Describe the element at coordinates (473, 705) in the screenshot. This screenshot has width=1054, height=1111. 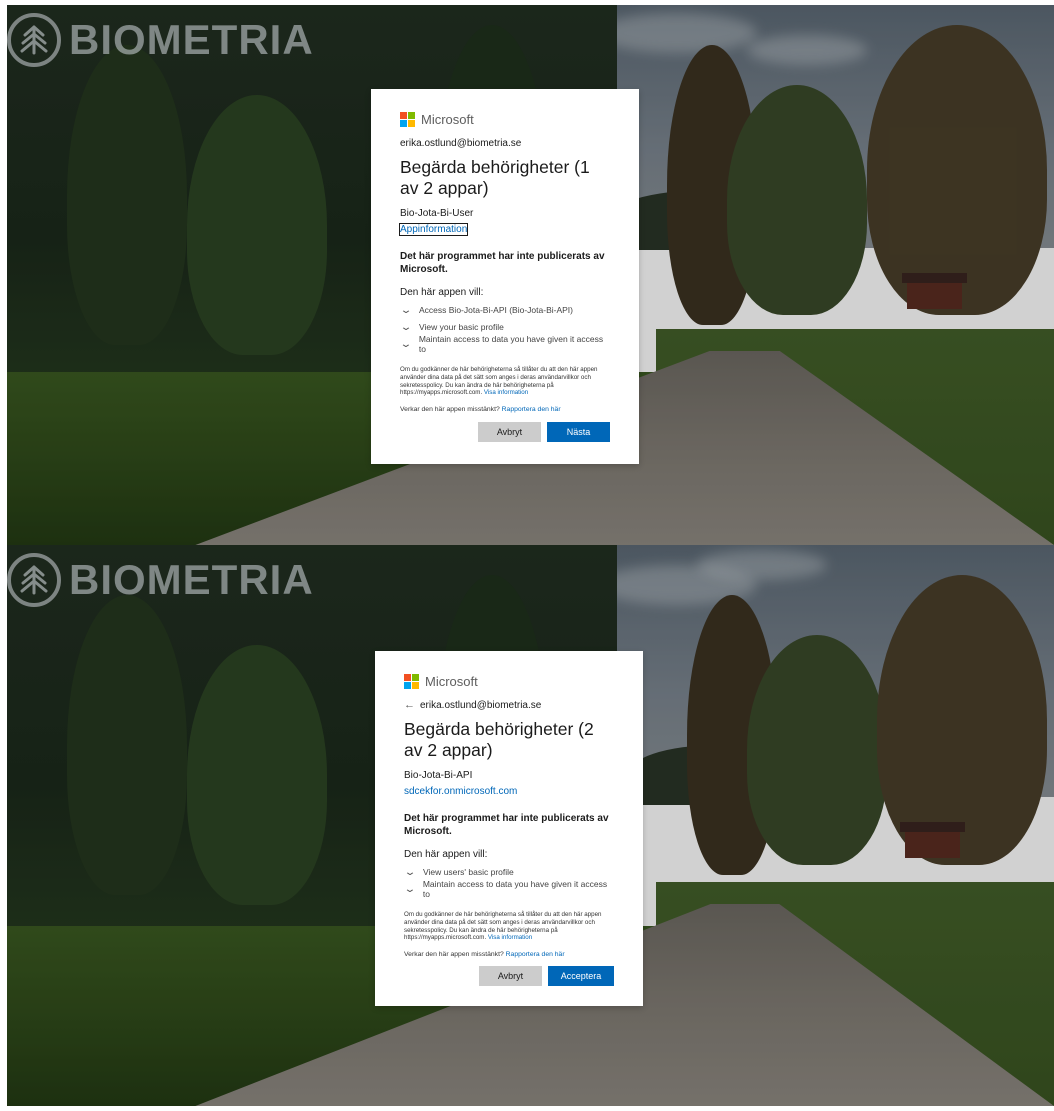
I see `account-email: ← erika.ostlund@biometria.se` at that location.